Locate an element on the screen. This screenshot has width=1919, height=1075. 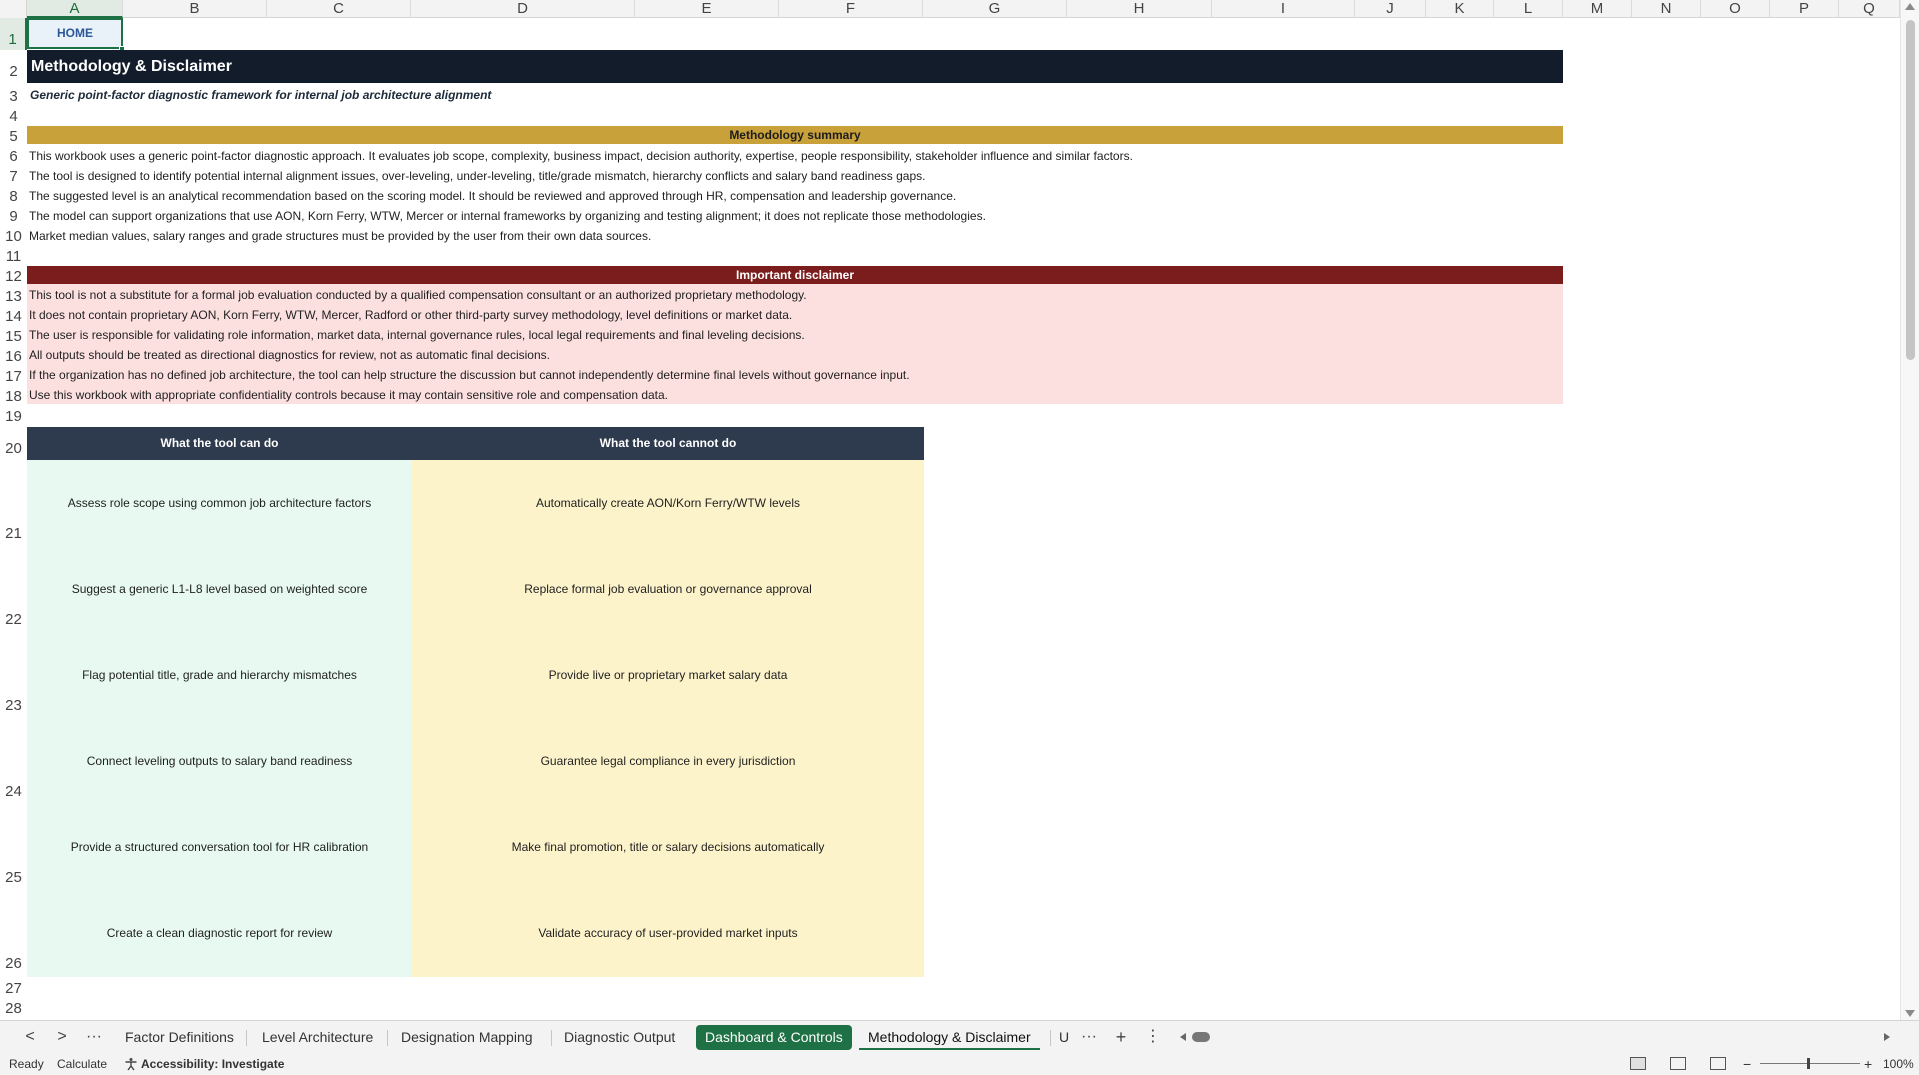
overflow-more-button: ··· is located at coordinates (1089, 1037).